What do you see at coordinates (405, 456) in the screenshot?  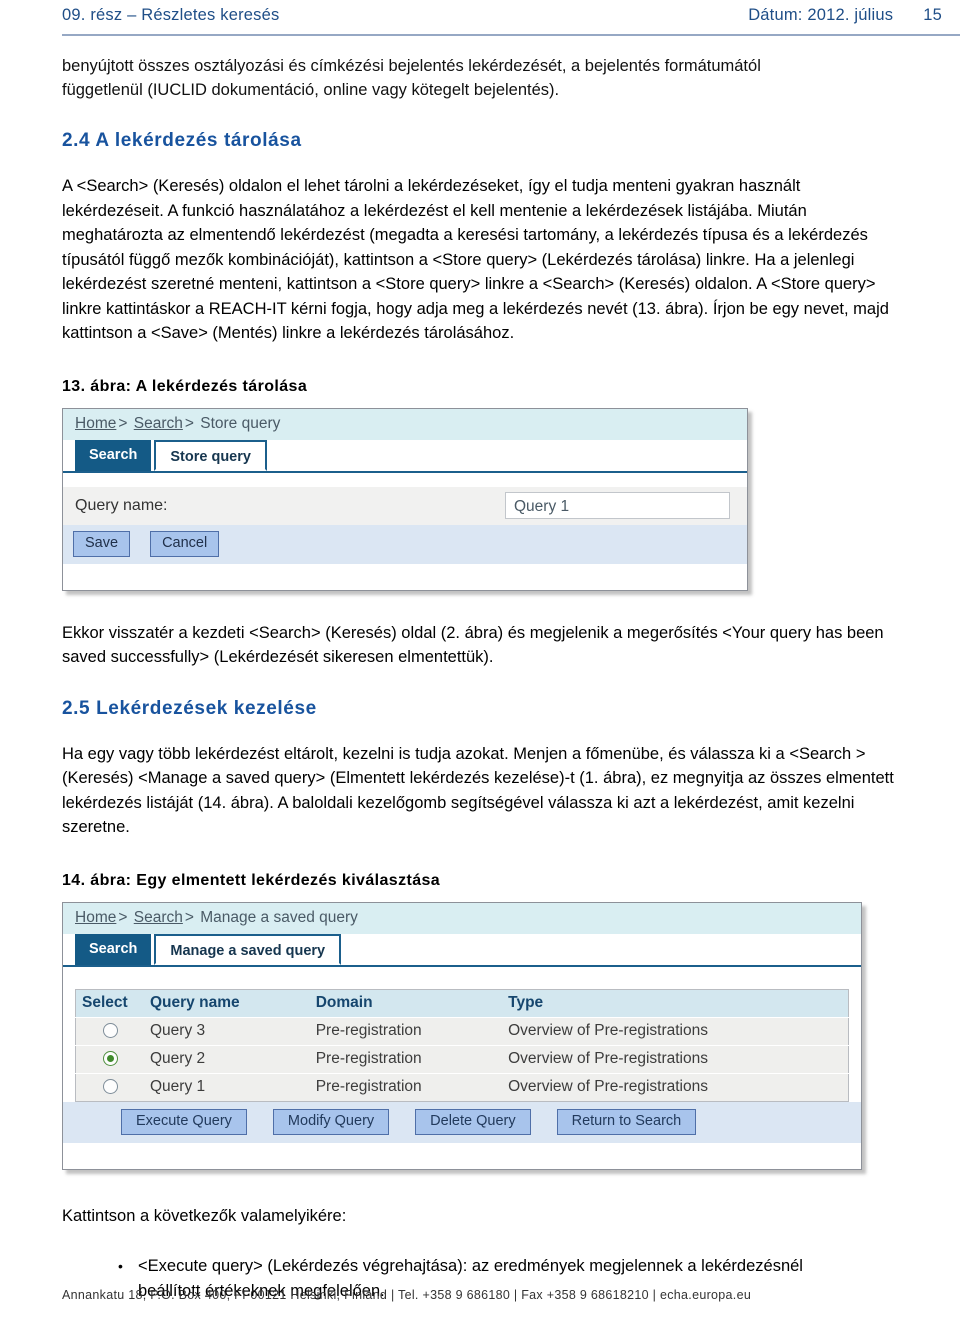 I see `figure13-tabstrip: Search Store query` at bounding box center [405, 456].